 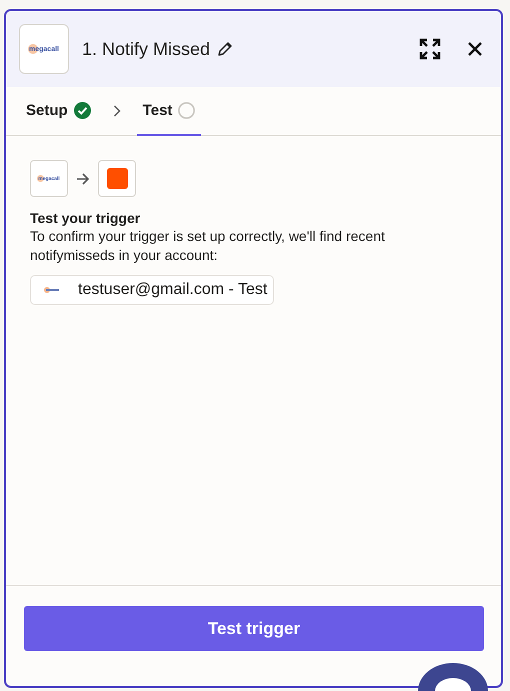 I want to click on section-heading: Test your trigger, so click(x=86, y=218).